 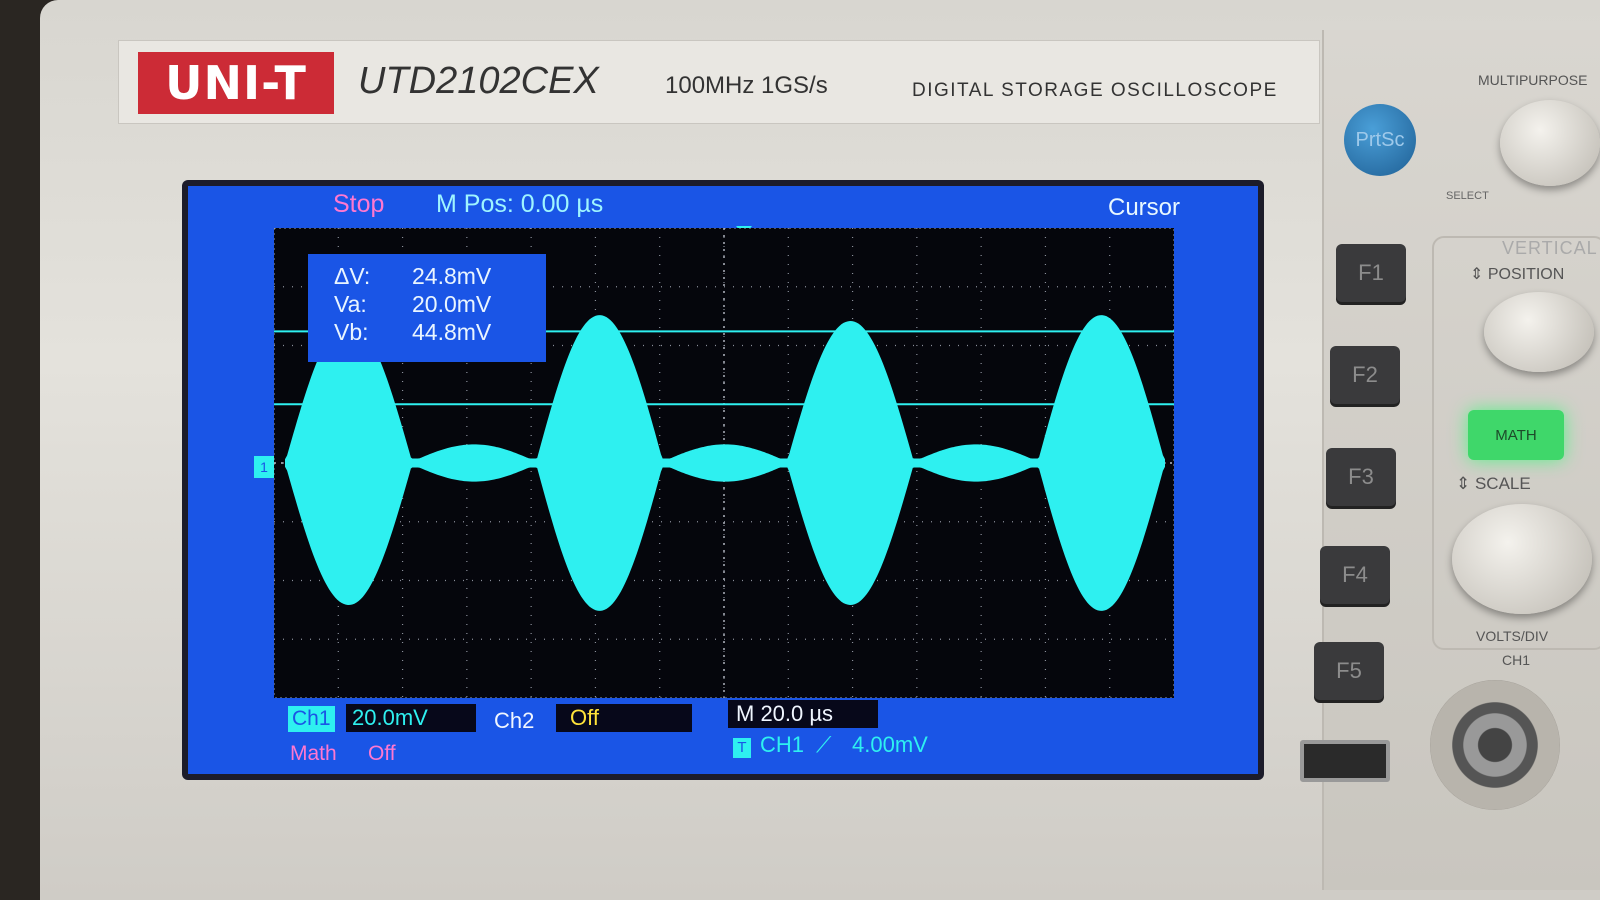 I want to click on f4-button: F4, so click(x=1355, y=575).